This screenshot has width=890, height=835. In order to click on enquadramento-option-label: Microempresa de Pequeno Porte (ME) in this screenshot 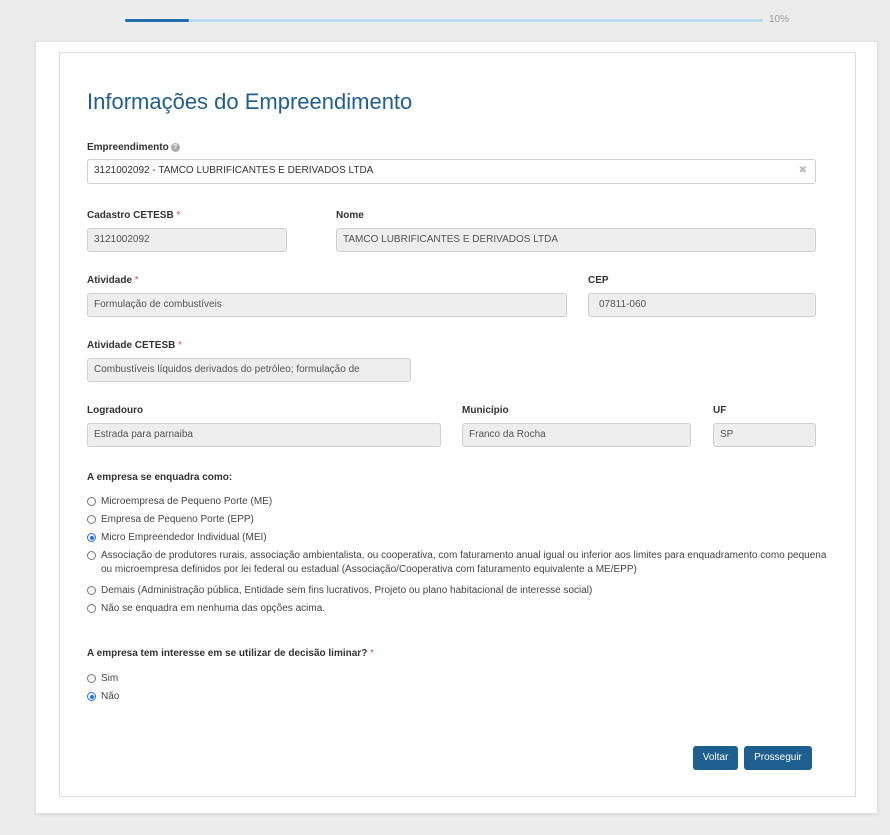, I will do `click(187, 501)`.